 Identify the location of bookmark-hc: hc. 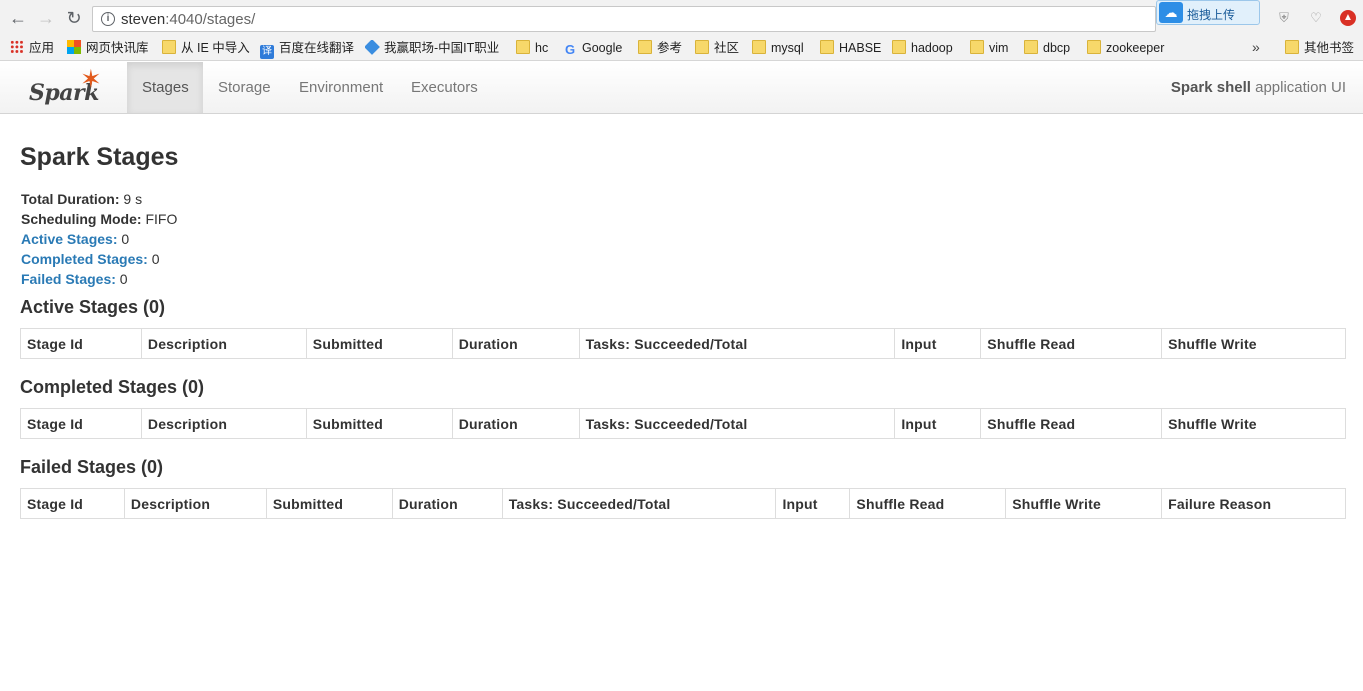
(532, 48).